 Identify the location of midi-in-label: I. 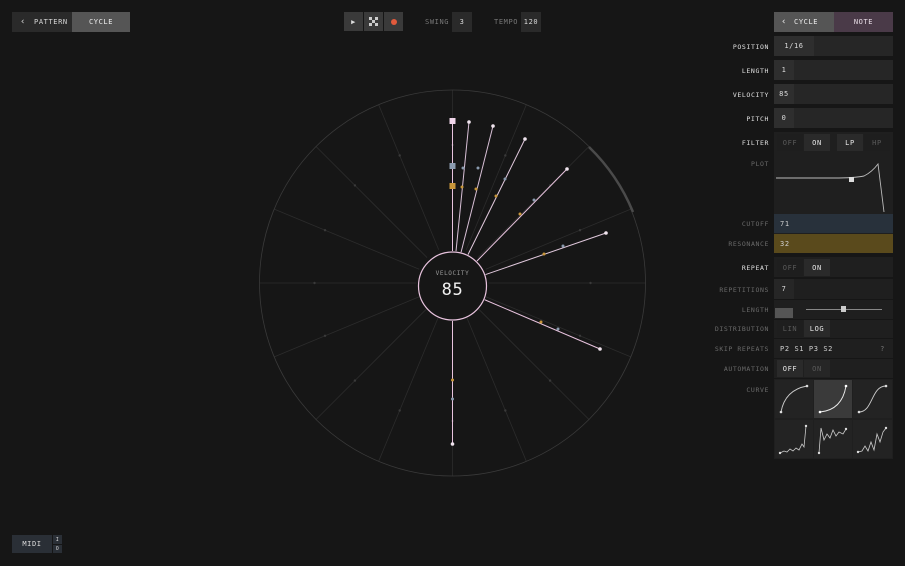
(57, 539).